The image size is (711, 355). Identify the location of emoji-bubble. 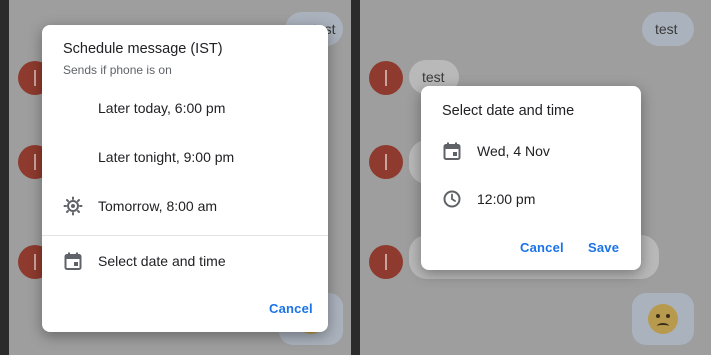
(663, 319).